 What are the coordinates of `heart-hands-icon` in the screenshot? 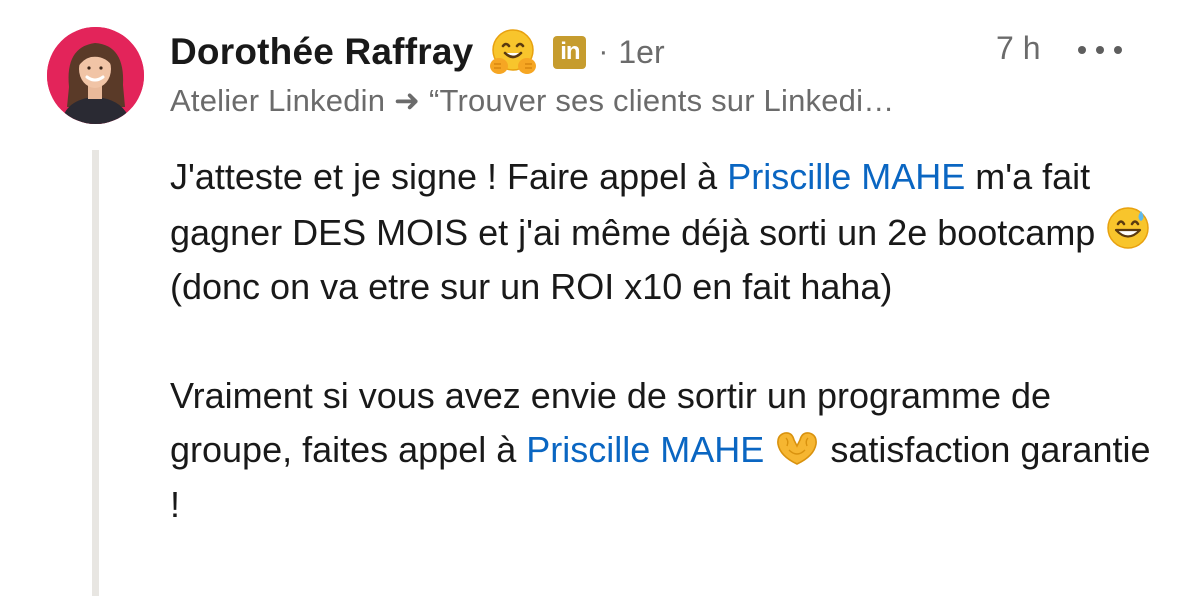 It's located at (797, 448).